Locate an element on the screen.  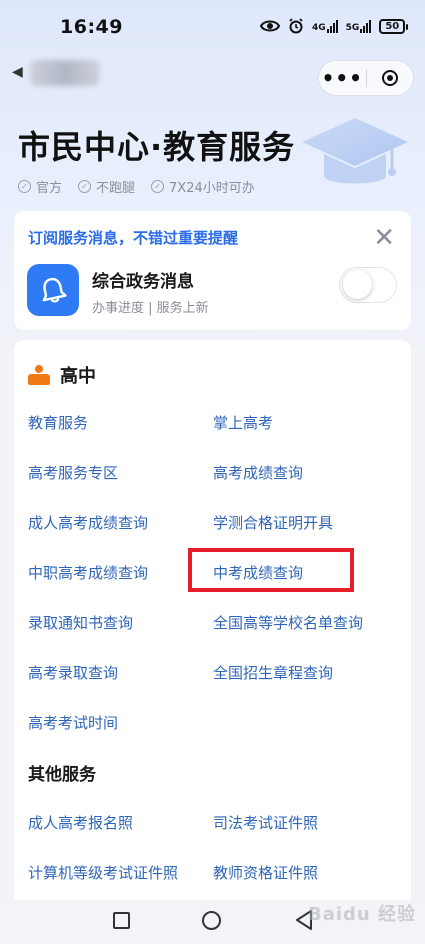
tag-no-trip: ✓ 不跑腿 is located at coordinates (106, 186).